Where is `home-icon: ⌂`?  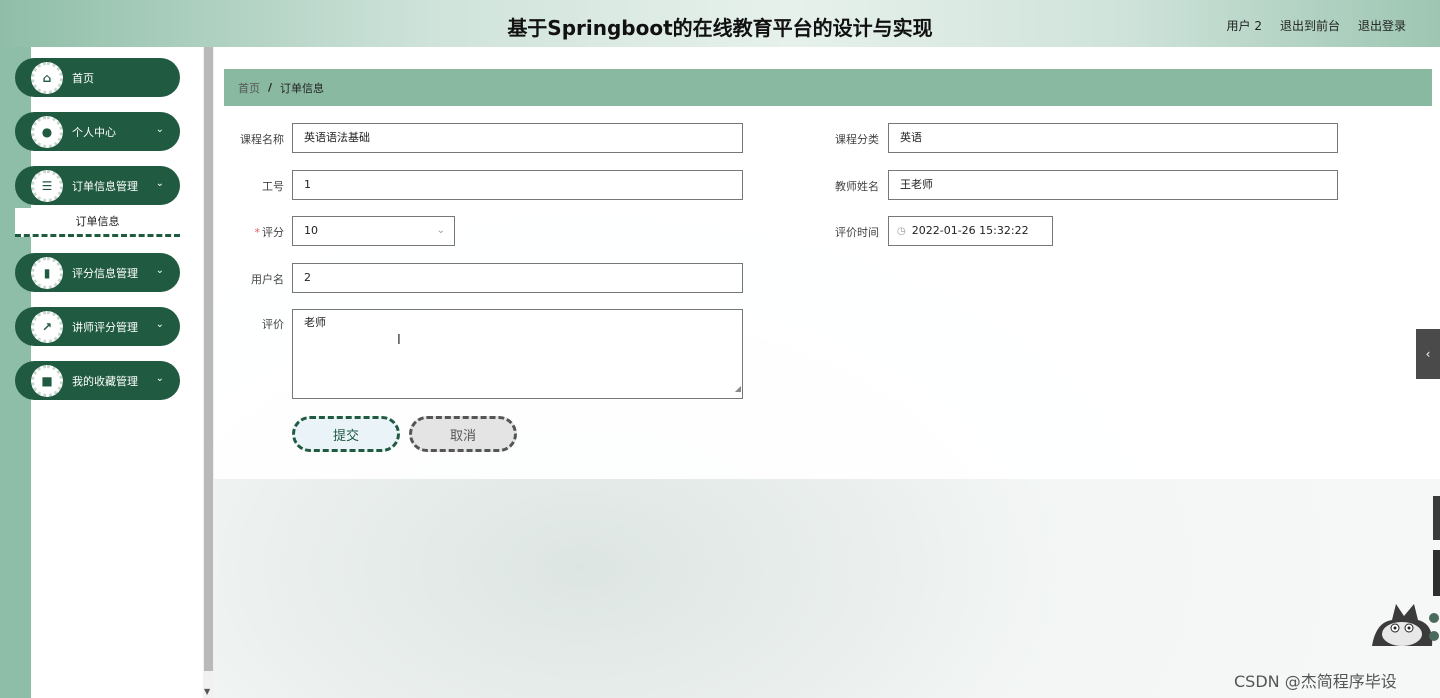 home-icon: ⌂ is located at coordinates (47, 77).